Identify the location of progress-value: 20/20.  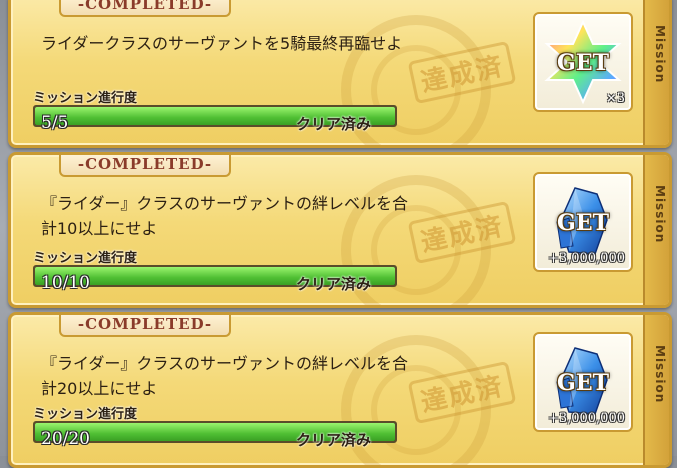
(65, 439).